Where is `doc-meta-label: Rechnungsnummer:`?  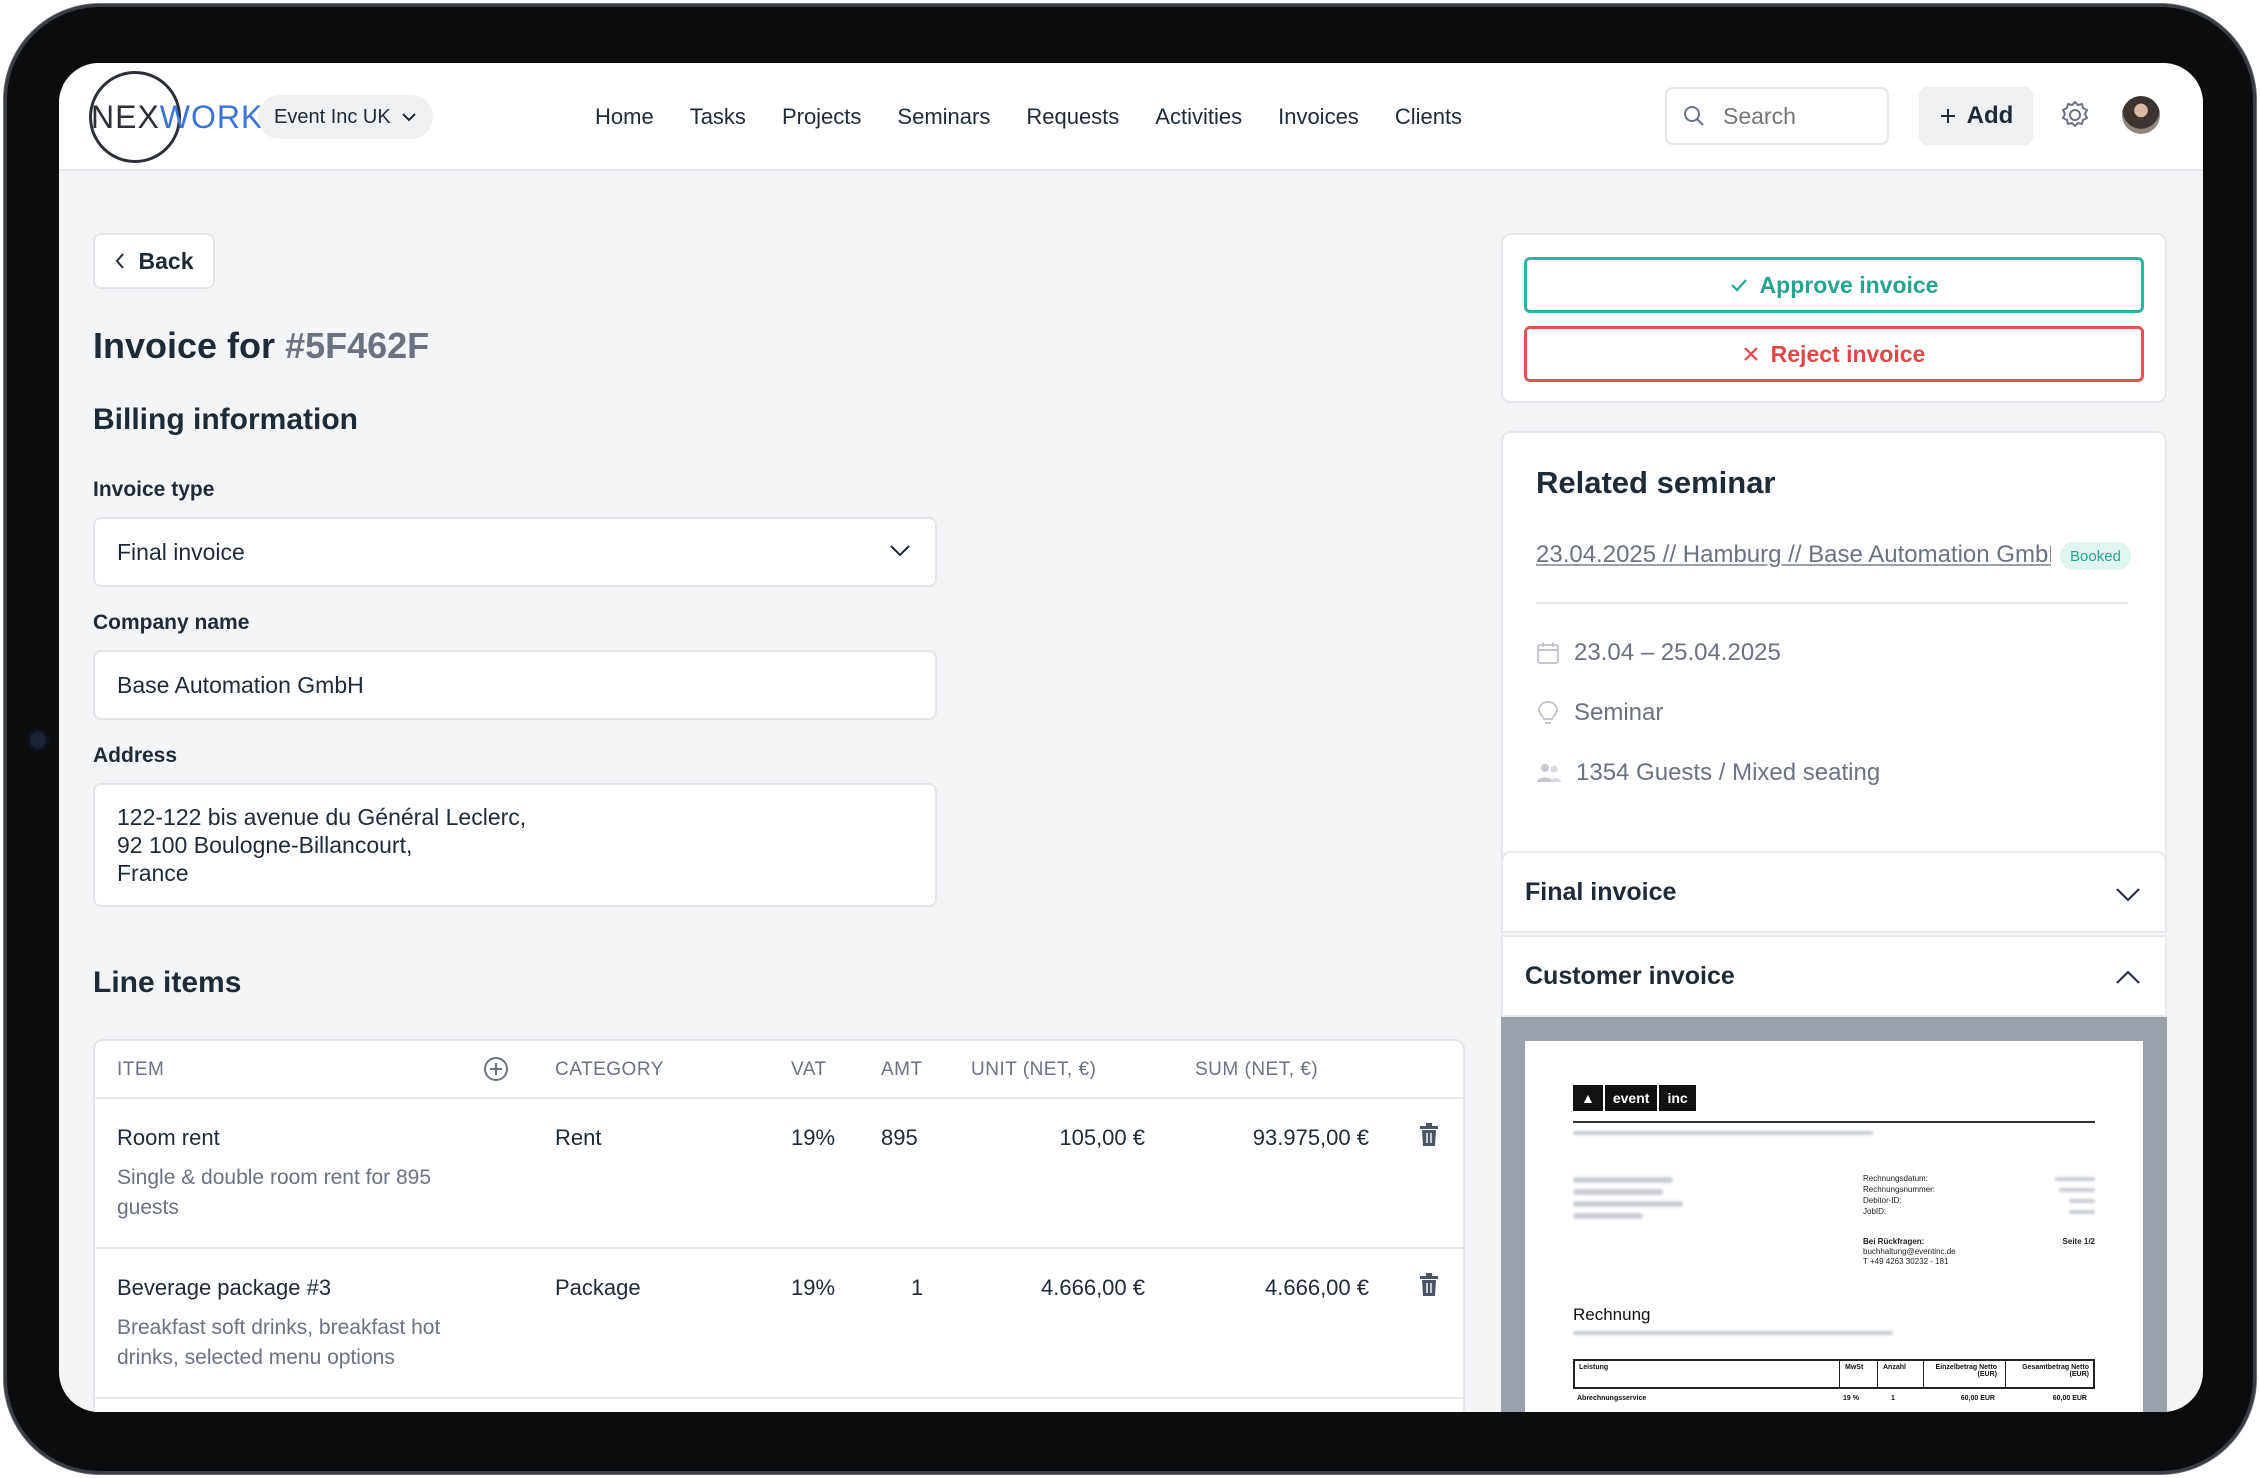
doc-meta-label: Rechnungsnummer: is located at coordinates (1899, 1189).